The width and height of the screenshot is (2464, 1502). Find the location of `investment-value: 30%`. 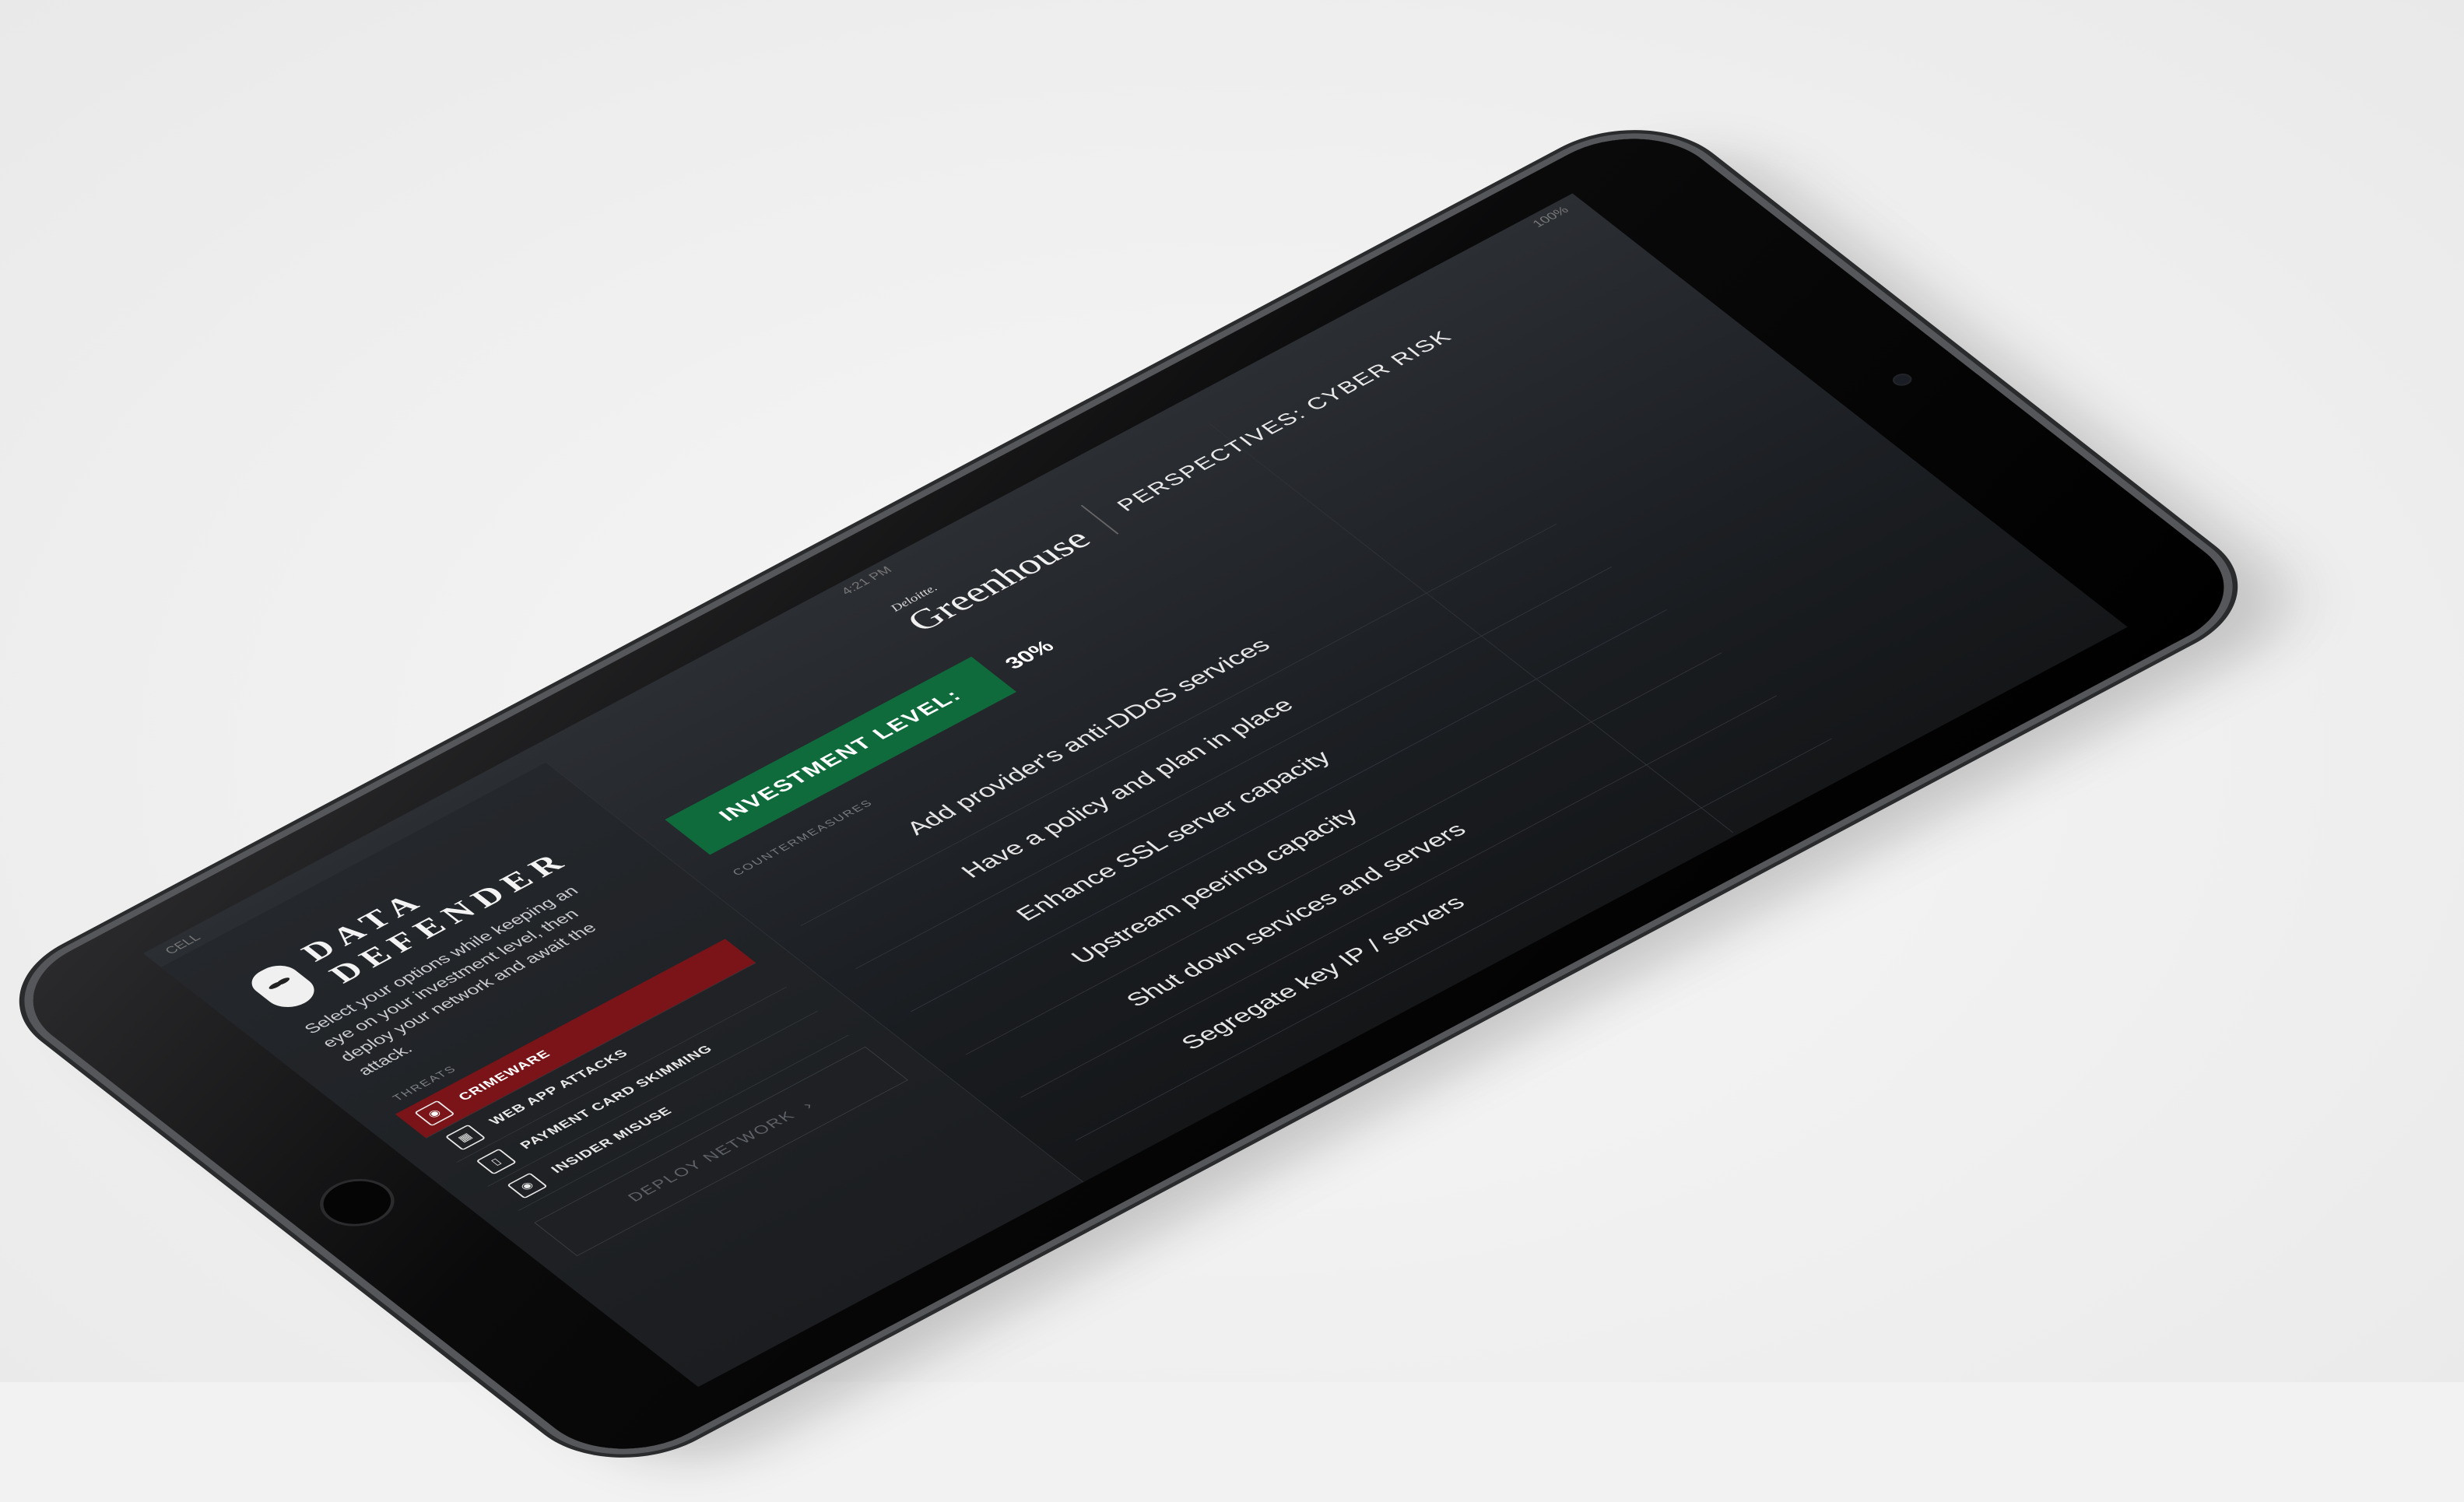

investment-value: 30% is located at coordinates (1029, 655).